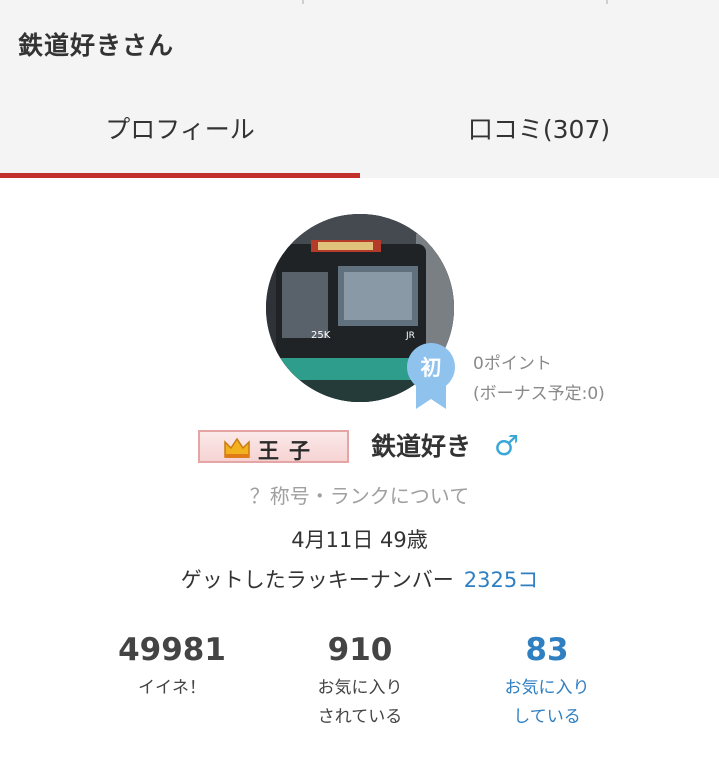 This screenshot has height=767, width=719. Describe the element at coordinates (501, 580) in the screenshot. I see `lucky-number-count: 2325コ` at that location.